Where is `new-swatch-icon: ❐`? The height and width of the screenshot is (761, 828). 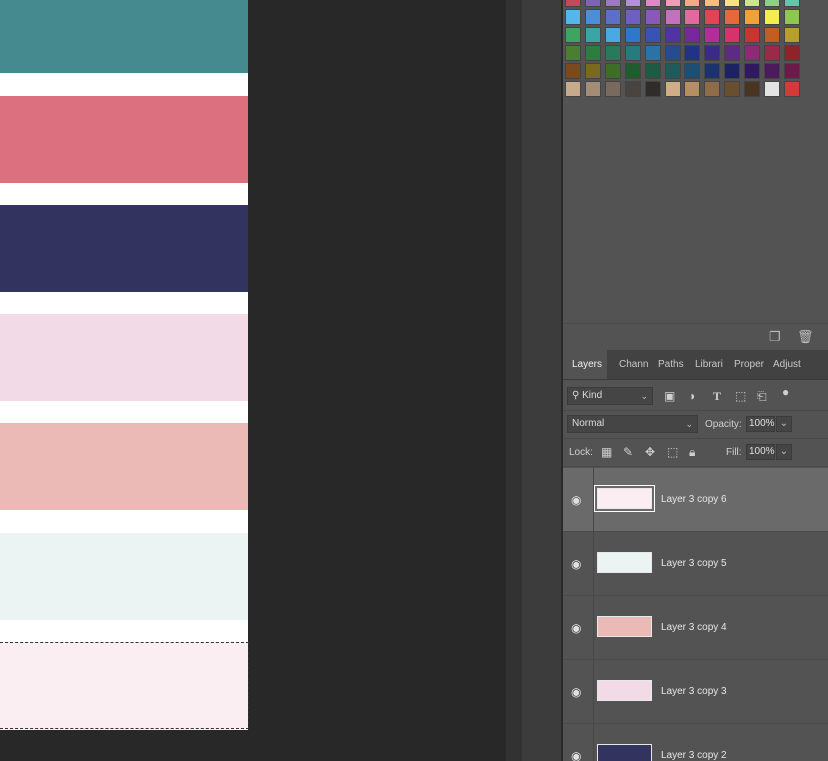
new-swatch-icon: ❐ is located at coordinates (775, 337).